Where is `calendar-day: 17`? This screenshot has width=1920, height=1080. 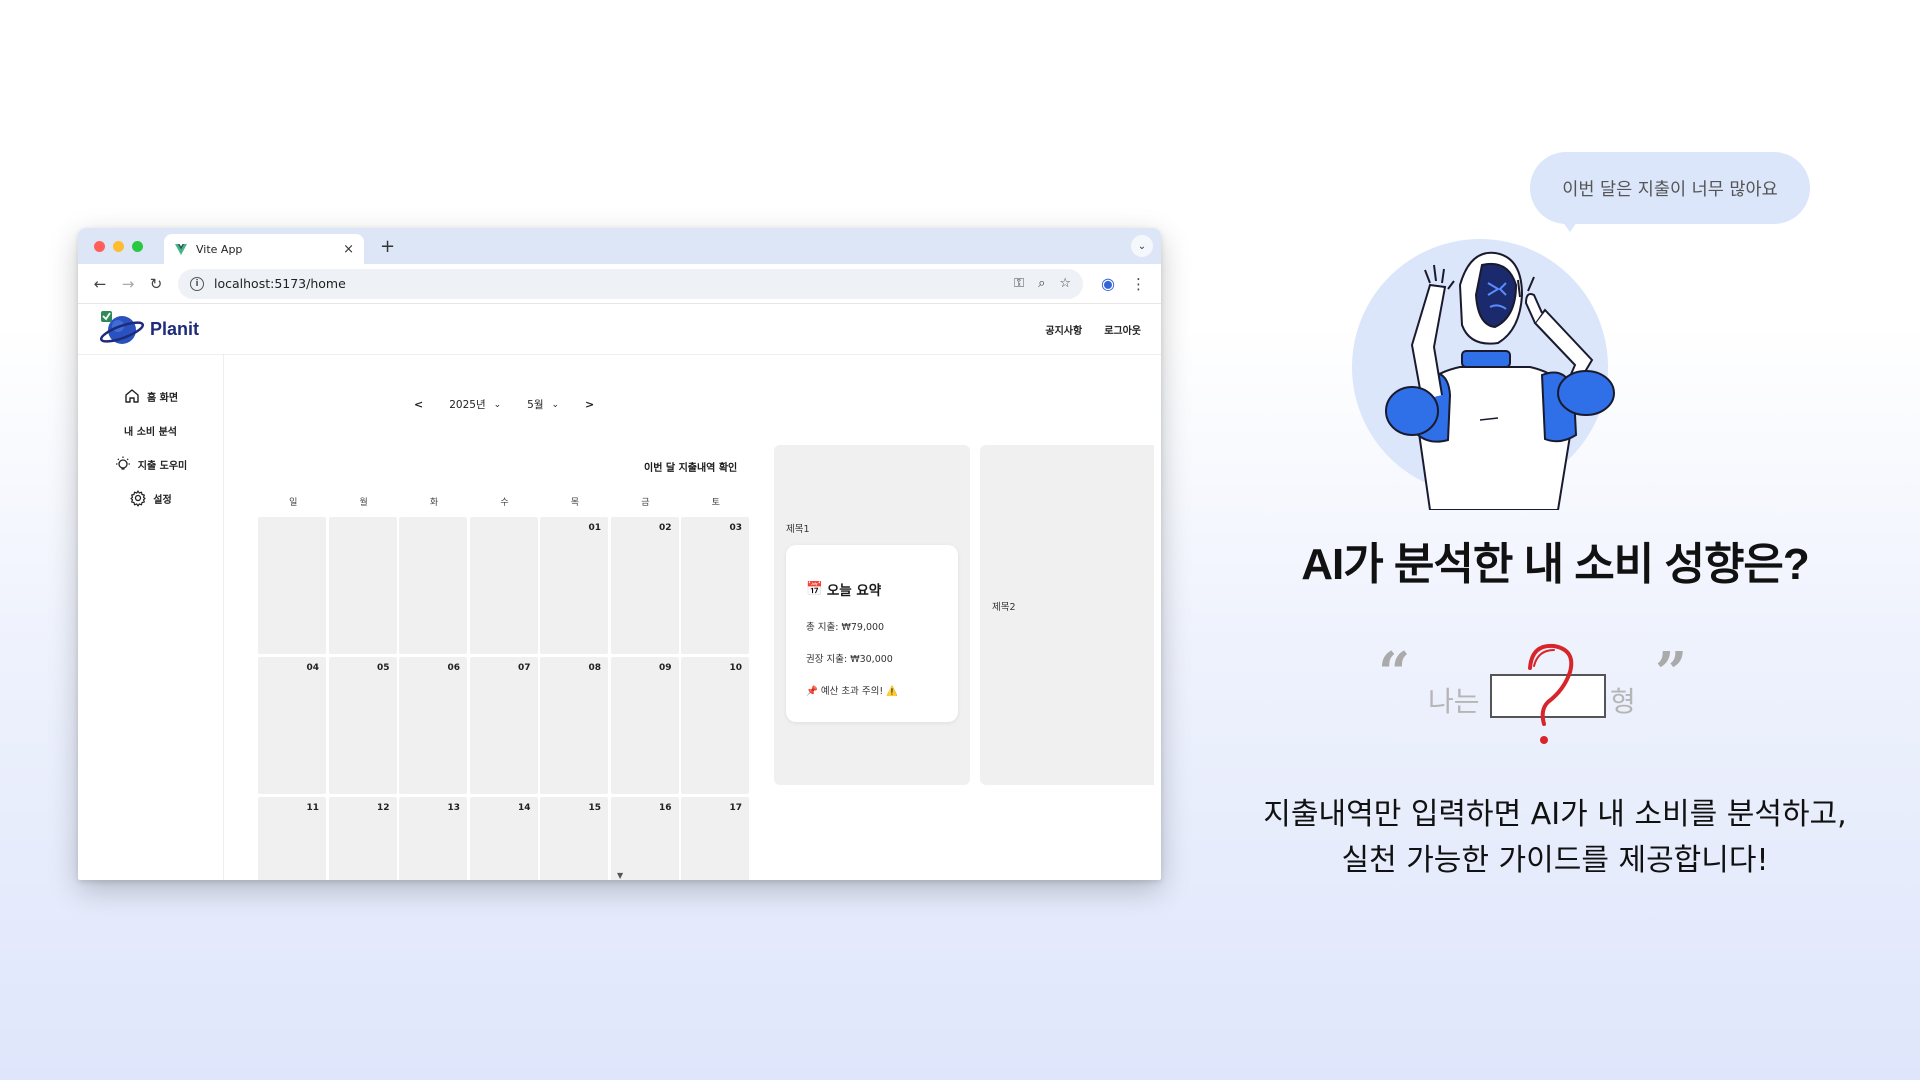 calendar-day: 17 is located at coordinates (715, 838).